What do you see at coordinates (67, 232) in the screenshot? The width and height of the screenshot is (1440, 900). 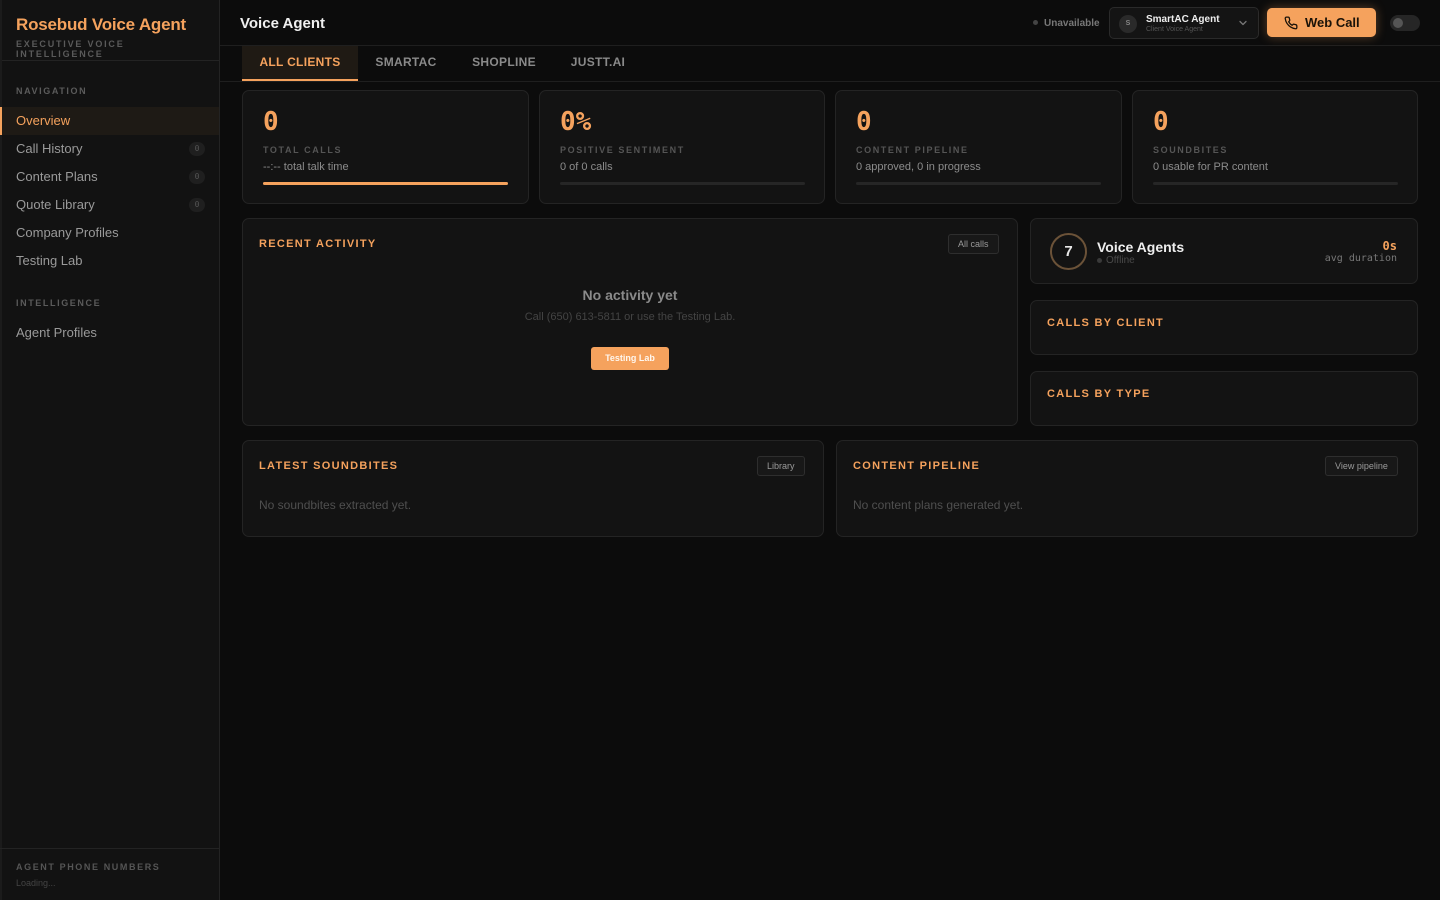 I see `sidebar-item-label: Company Profiles` at bounding box center [67, 232].